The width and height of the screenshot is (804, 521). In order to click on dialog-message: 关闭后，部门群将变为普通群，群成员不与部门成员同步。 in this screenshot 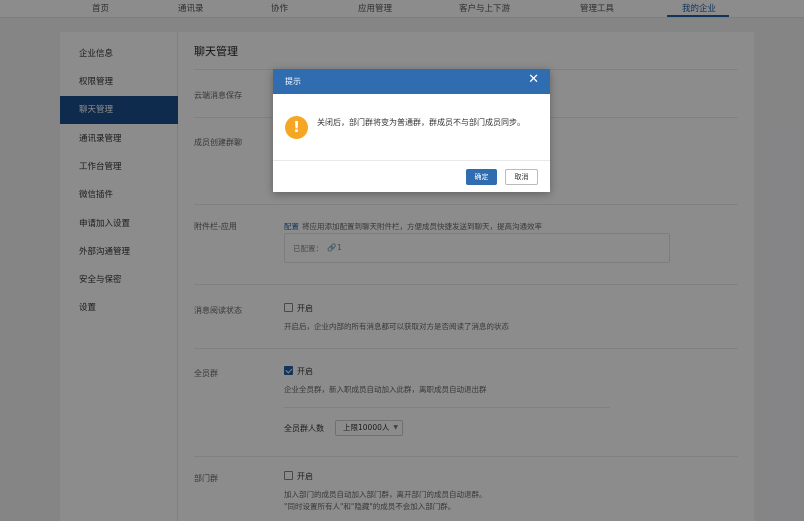, I will do `click(421, 122)`.